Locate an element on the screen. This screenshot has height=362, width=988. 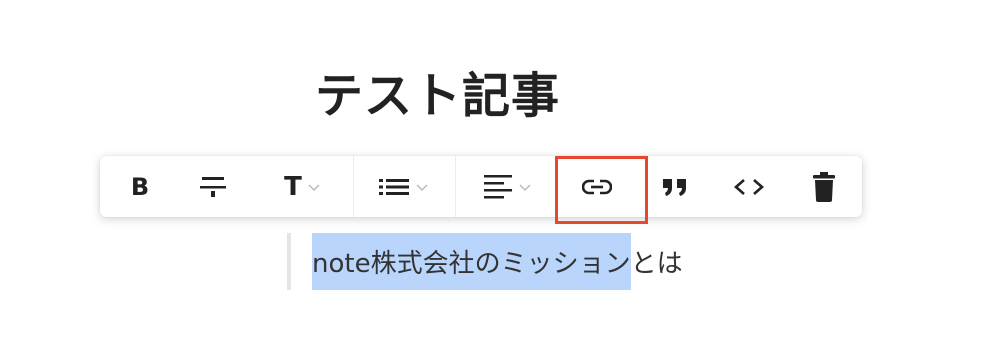
align-left-icon is located at coordinates (498, 187).